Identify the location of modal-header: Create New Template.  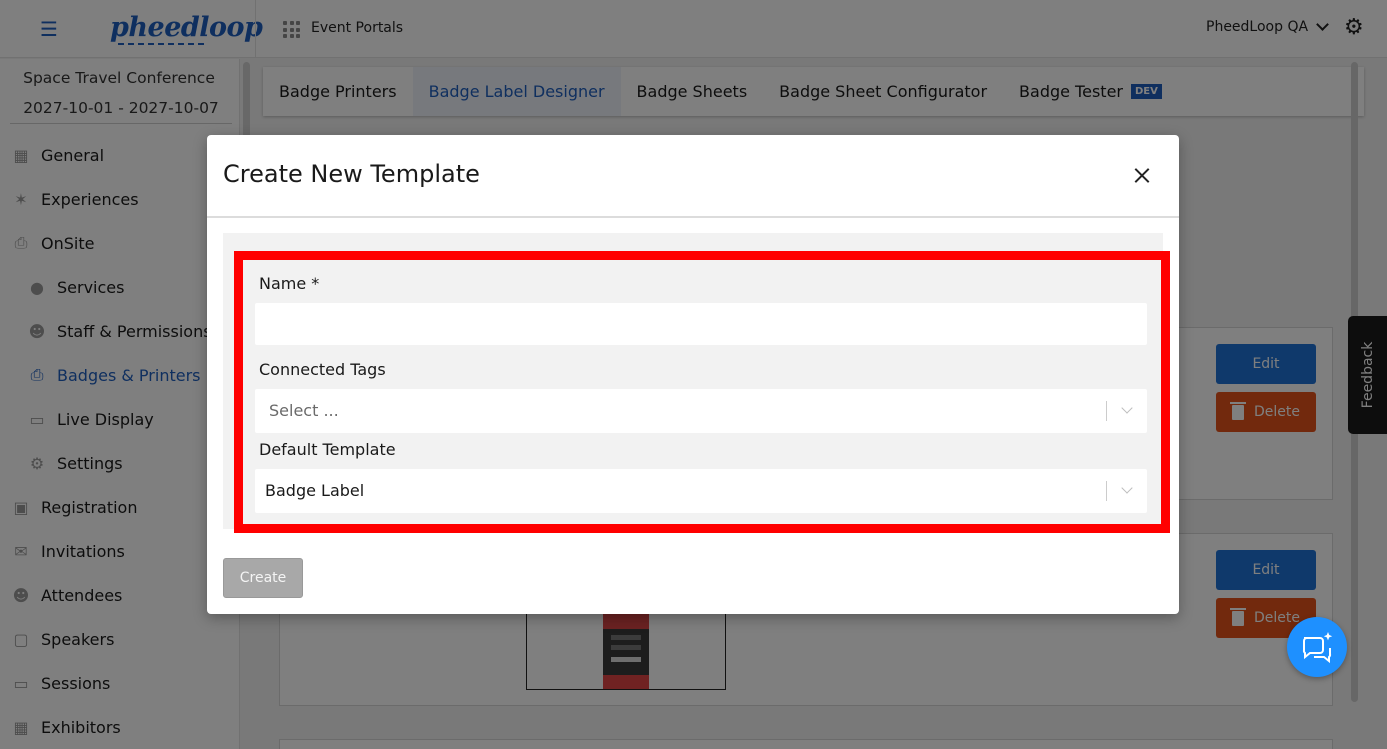
(693, 176).